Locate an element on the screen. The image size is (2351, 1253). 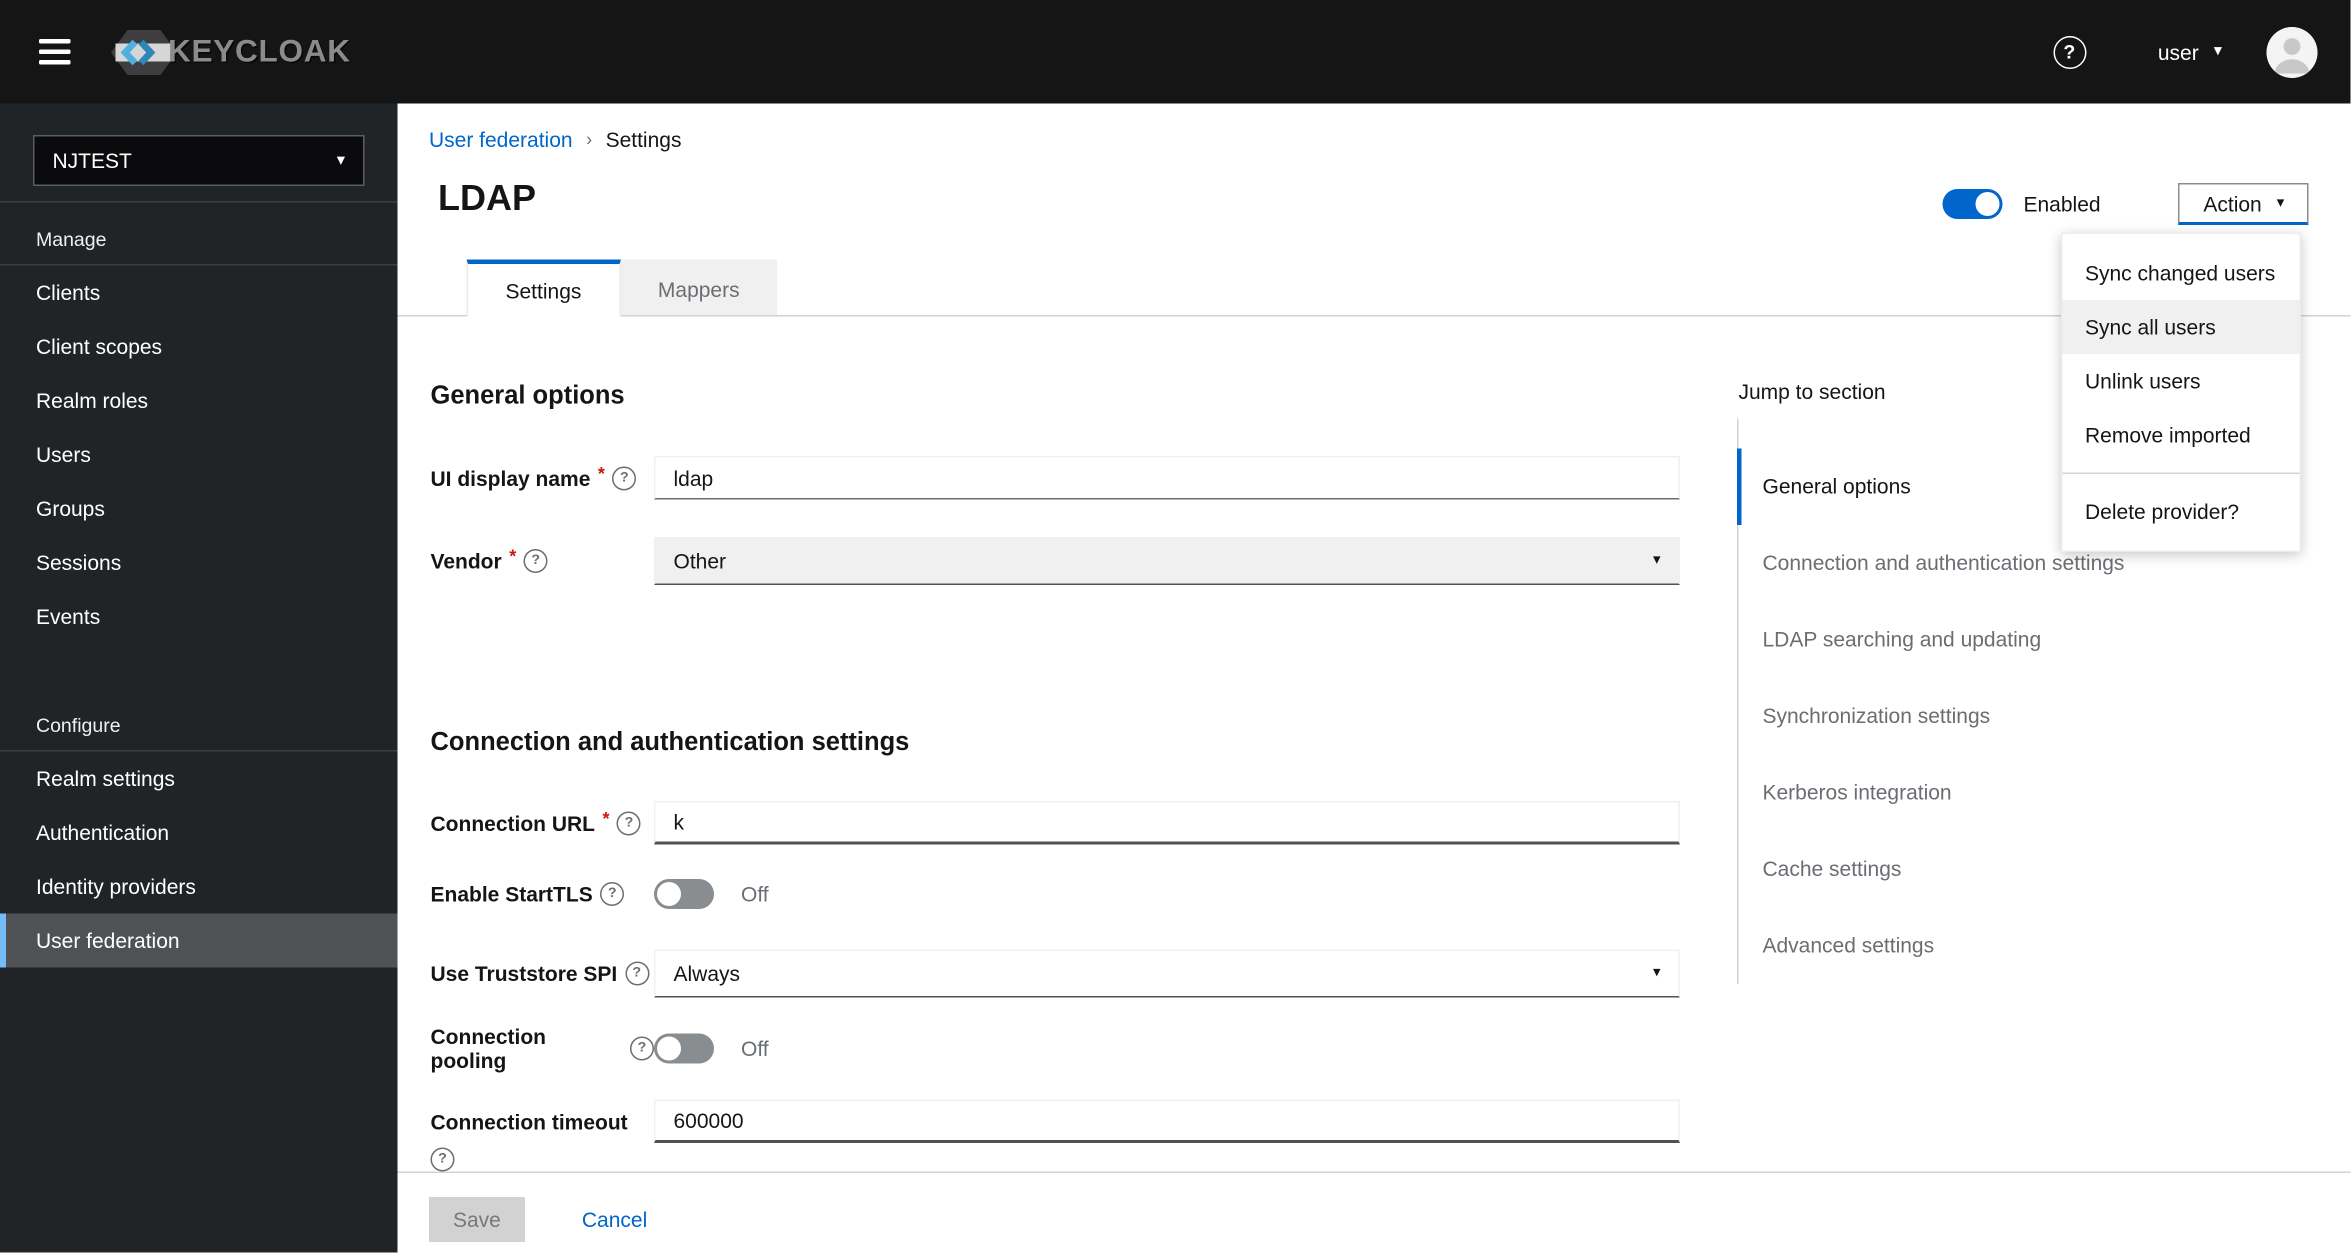
person-icon is located at coordinates (2292, 52).